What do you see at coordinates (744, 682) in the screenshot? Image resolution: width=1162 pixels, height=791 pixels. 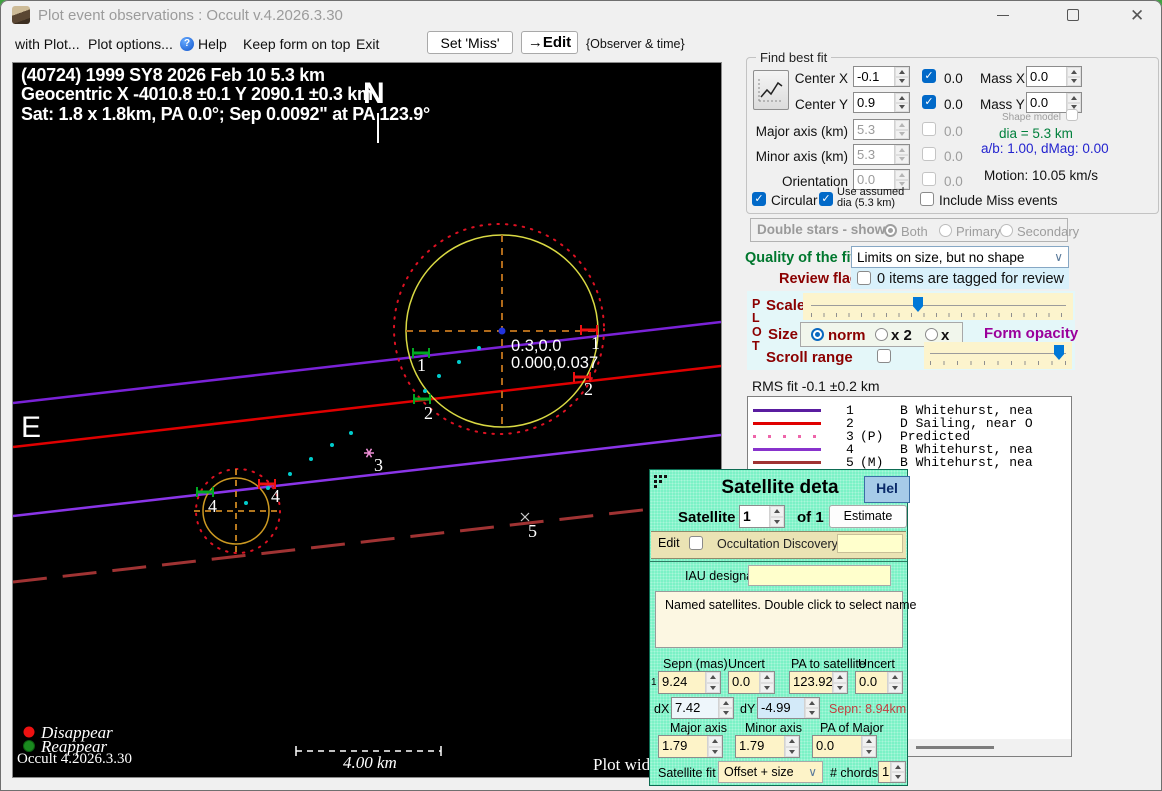 I see `sepn-uncert-value: 0.0` at bounding box center [744, 682].